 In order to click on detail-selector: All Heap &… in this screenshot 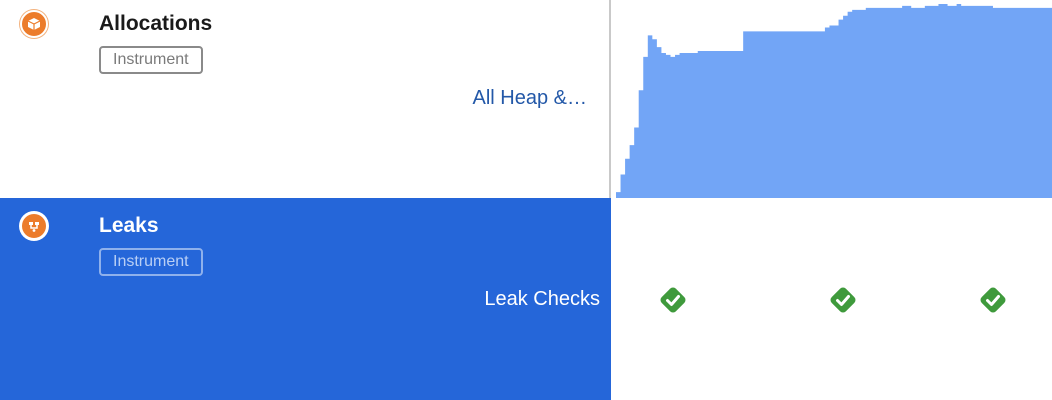, I will do `click(530, 98)`.